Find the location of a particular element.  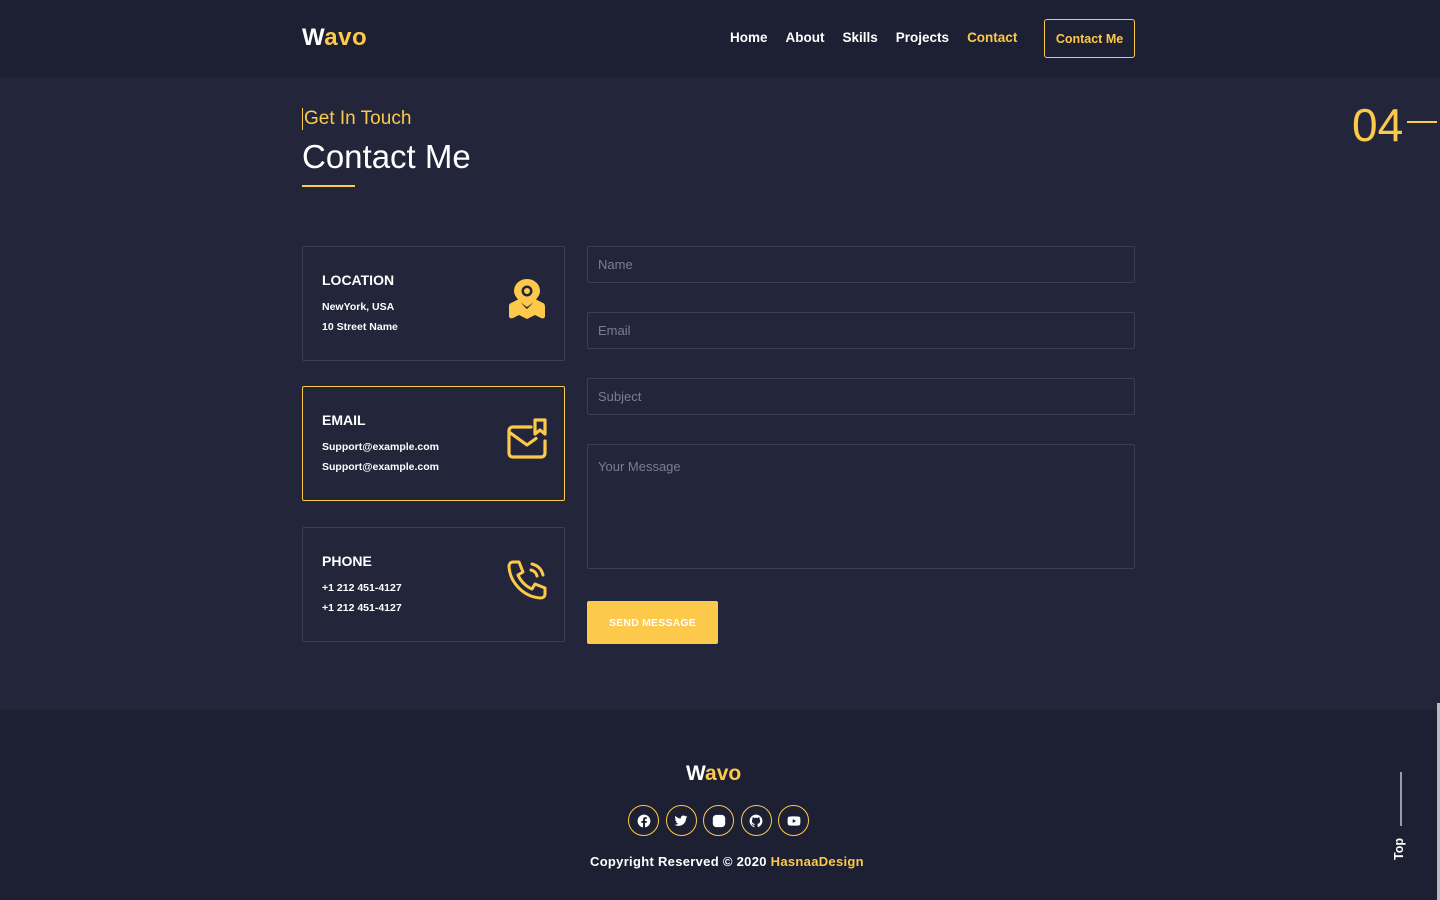

send-message-button: SEND MESSAGE is located at coordinates (652, 622).